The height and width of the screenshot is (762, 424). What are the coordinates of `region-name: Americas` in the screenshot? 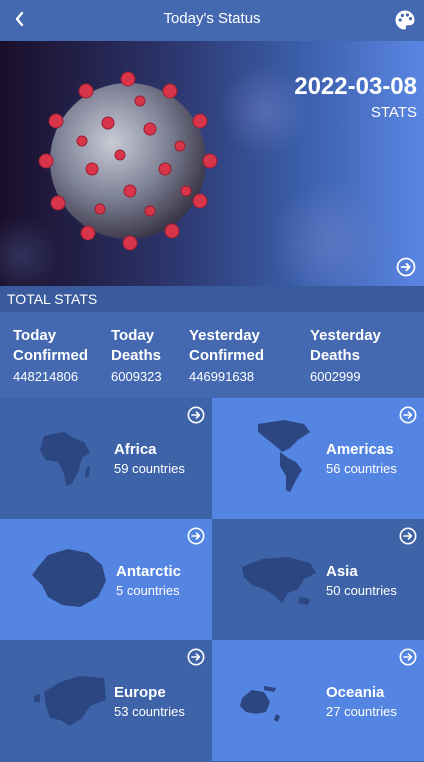 It's located at (360, 449).